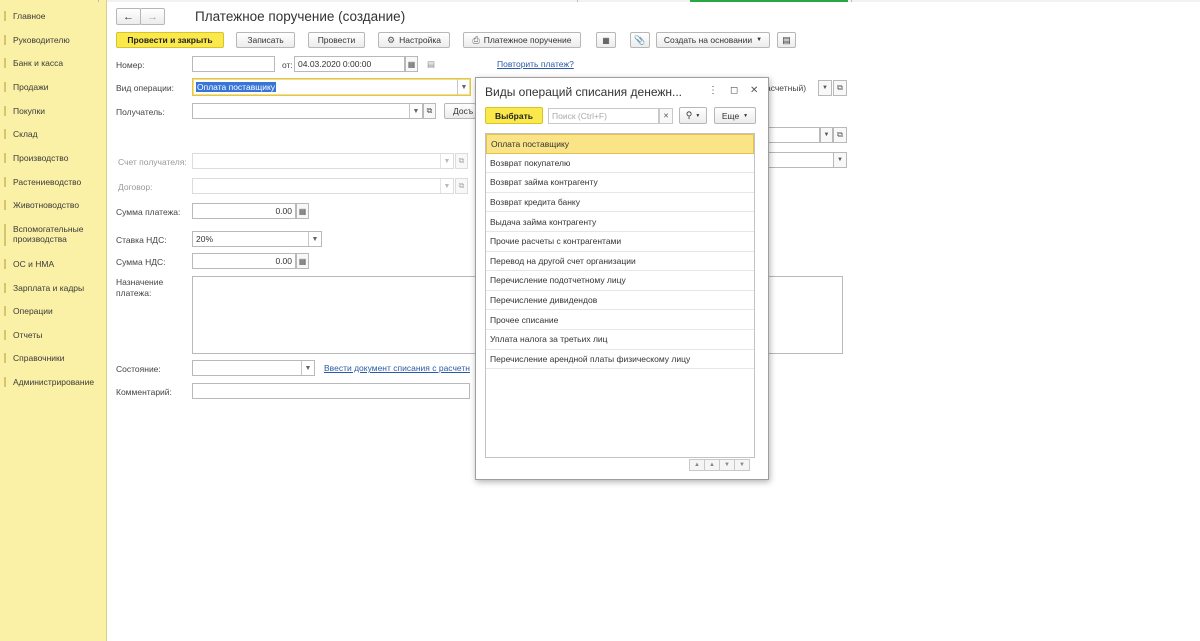  What do you see at coordinates (233, 64) in the screenshot?
I see `number-field` at bounding box center [233, 64].